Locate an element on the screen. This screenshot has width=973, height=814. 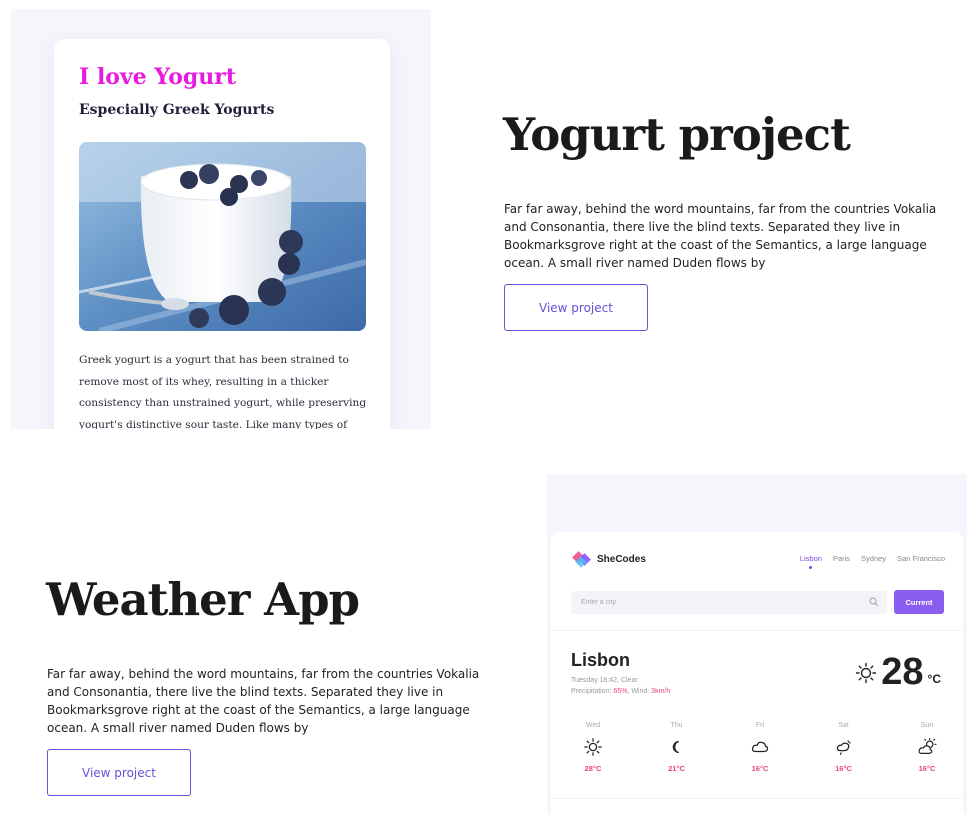
city-link-paris: Paris is located at coordinates (841, 558).